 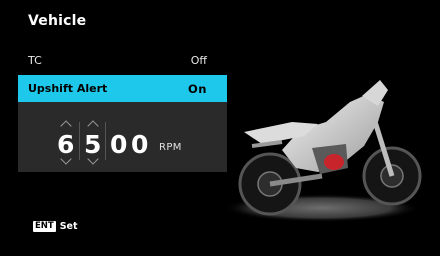 I want to click on rpm-value-editor: 6 5 0 0 RPM, so click(x=122, y=137).